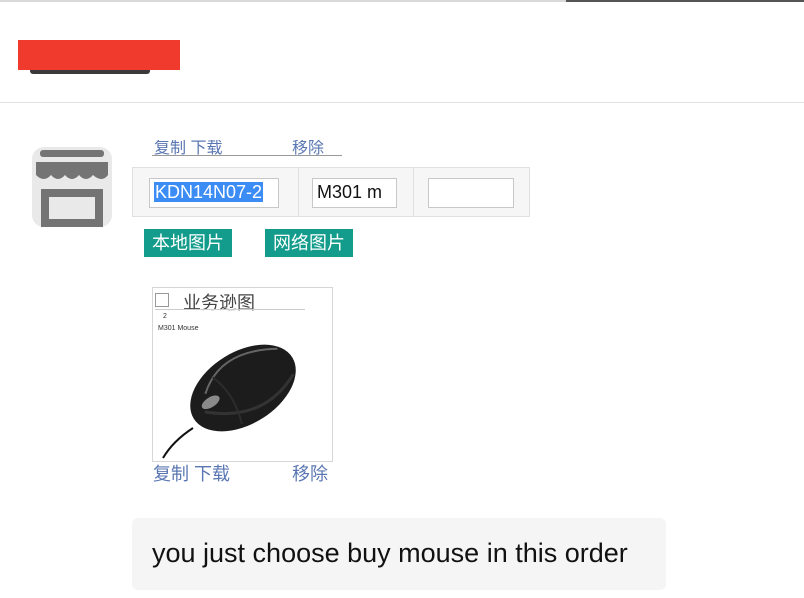 The width and height of the screenshot is (804, 598). I want to click on remove-link-cut: 移除, so click(308, 147).